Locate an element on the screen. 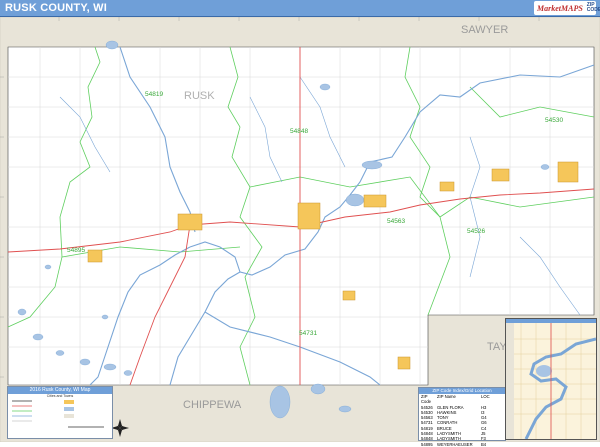 This screenshot has height=447, width=600. county-label-sawyer: SAWYER is located at coordinates (484, 30).